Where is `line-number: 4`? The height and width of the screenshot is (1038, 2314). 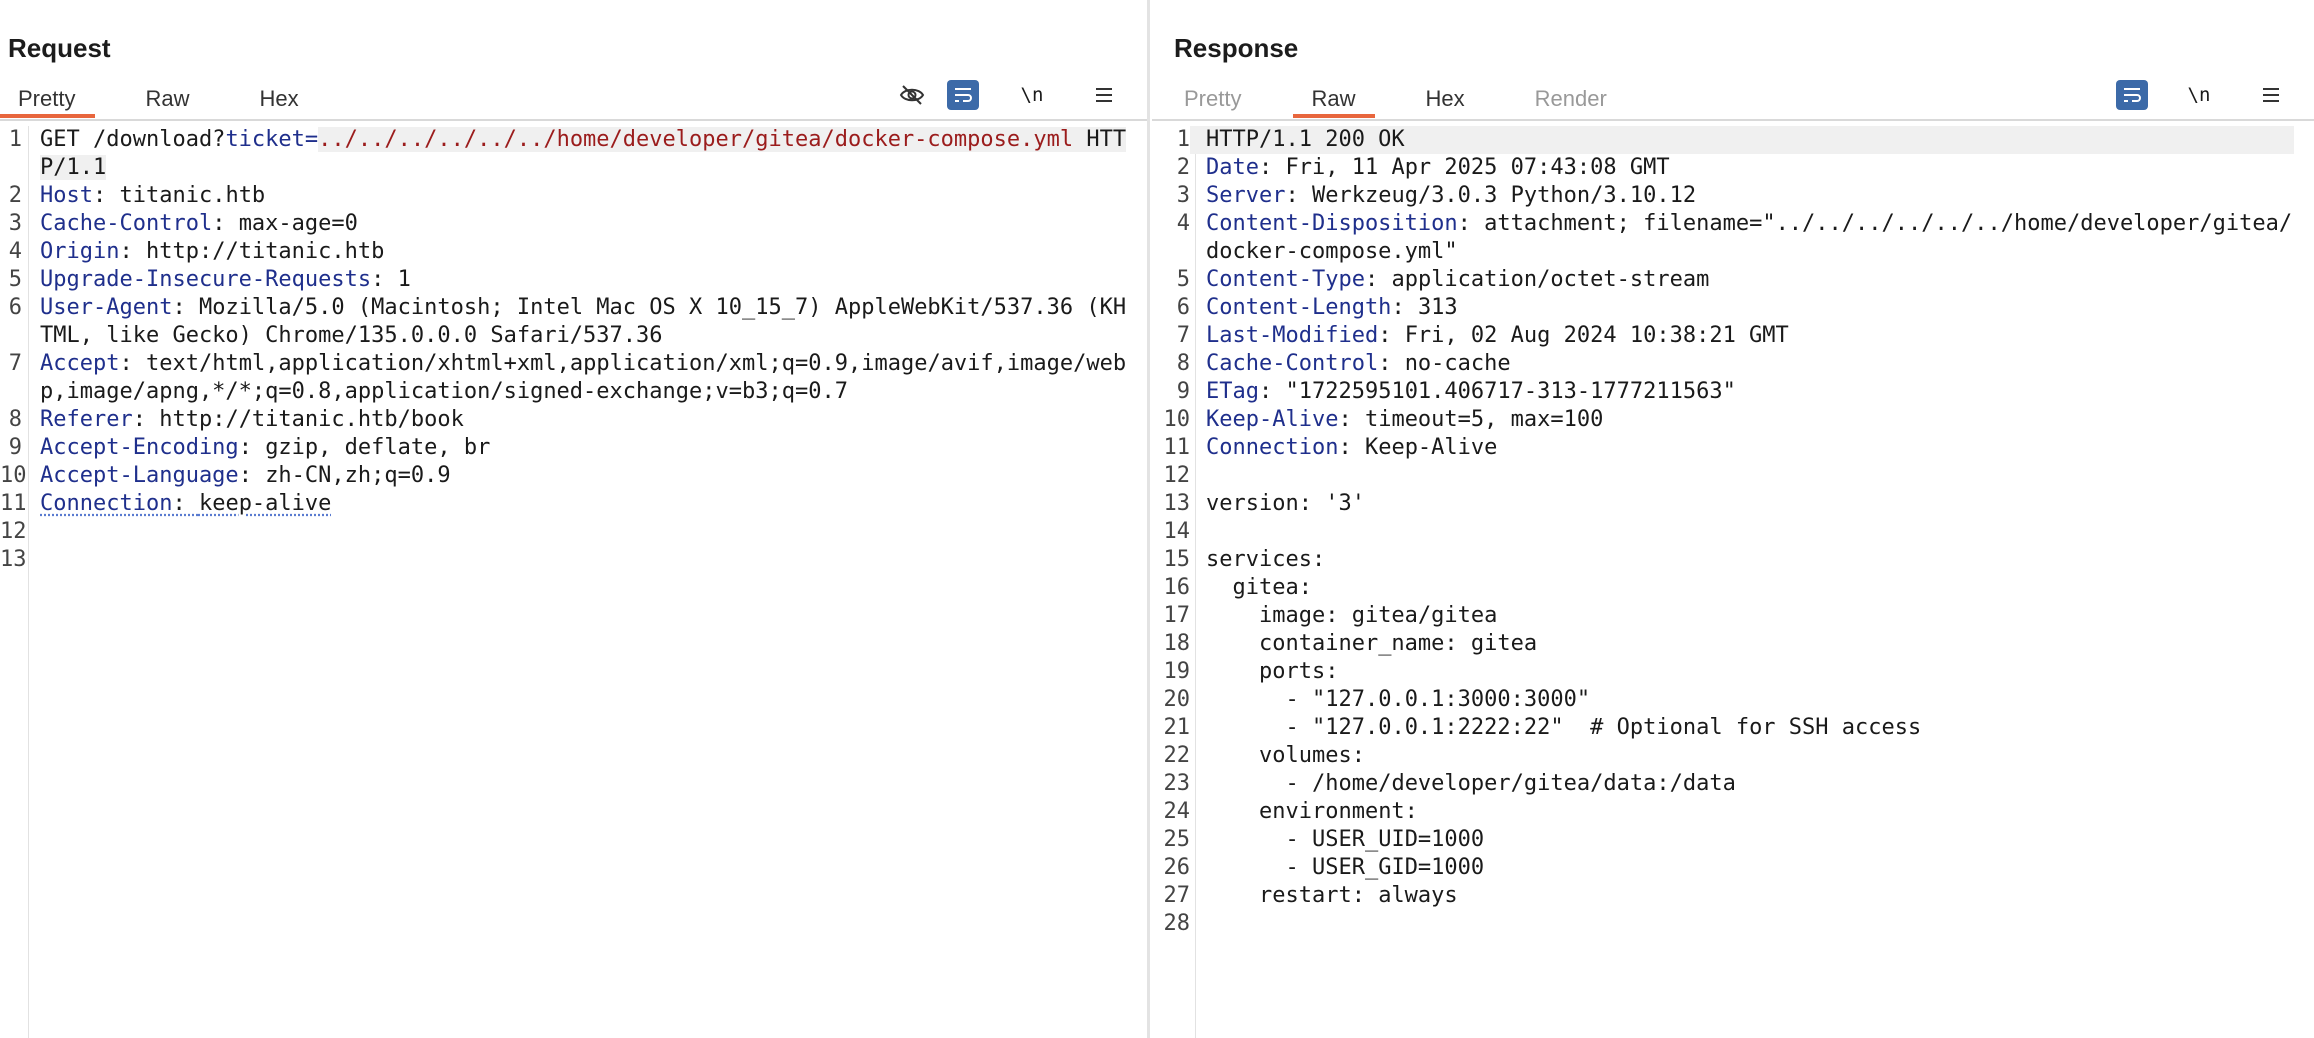 line-number: 4 is located at coordinates (15, 251).